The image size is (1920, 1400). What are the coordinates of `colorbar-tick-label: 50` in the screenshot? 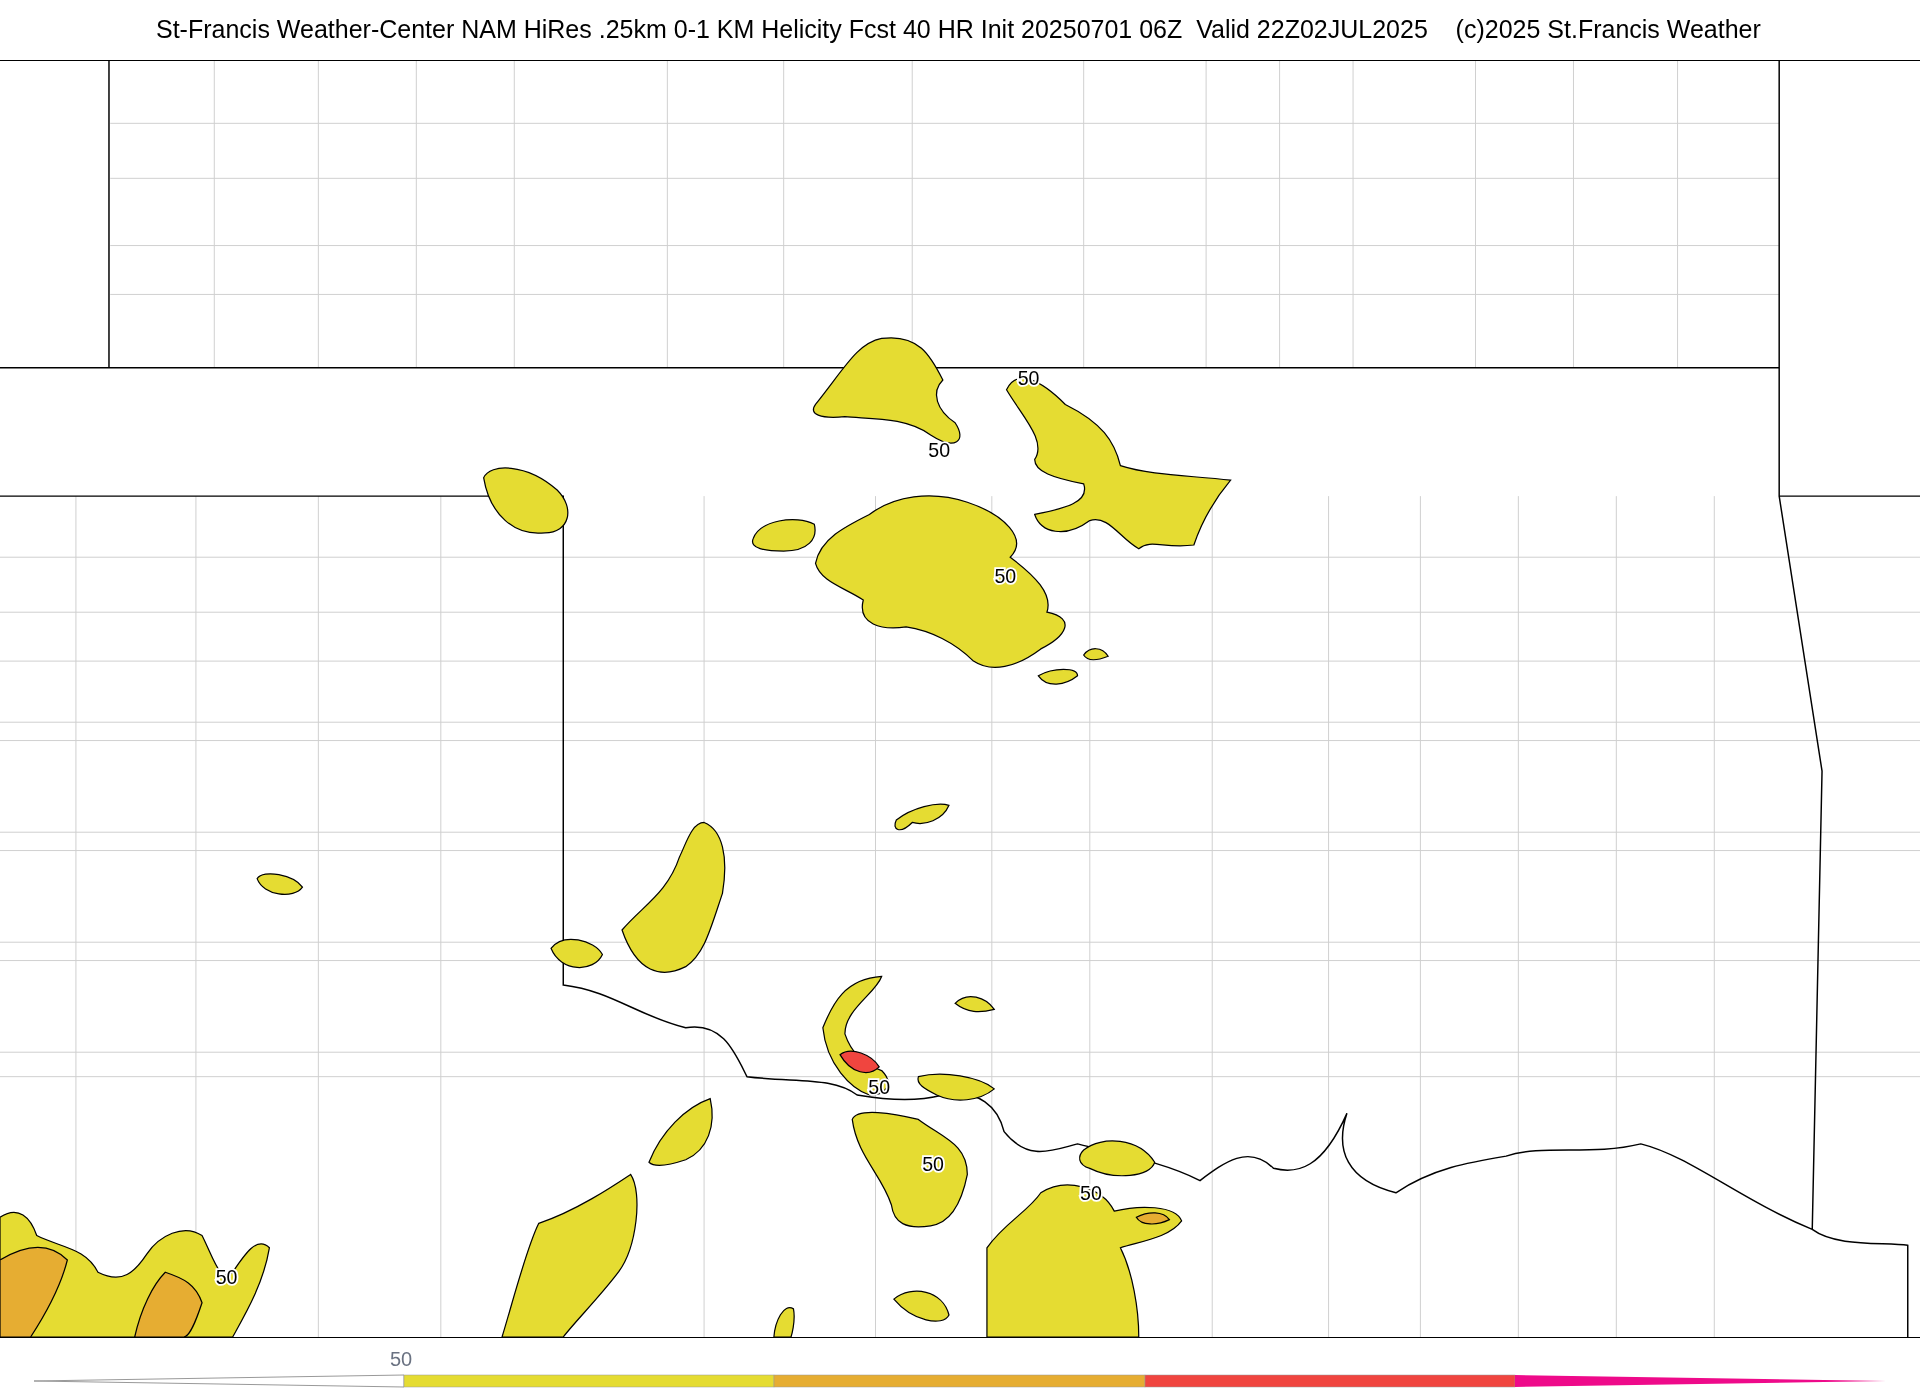 It's located at (401, 1359).